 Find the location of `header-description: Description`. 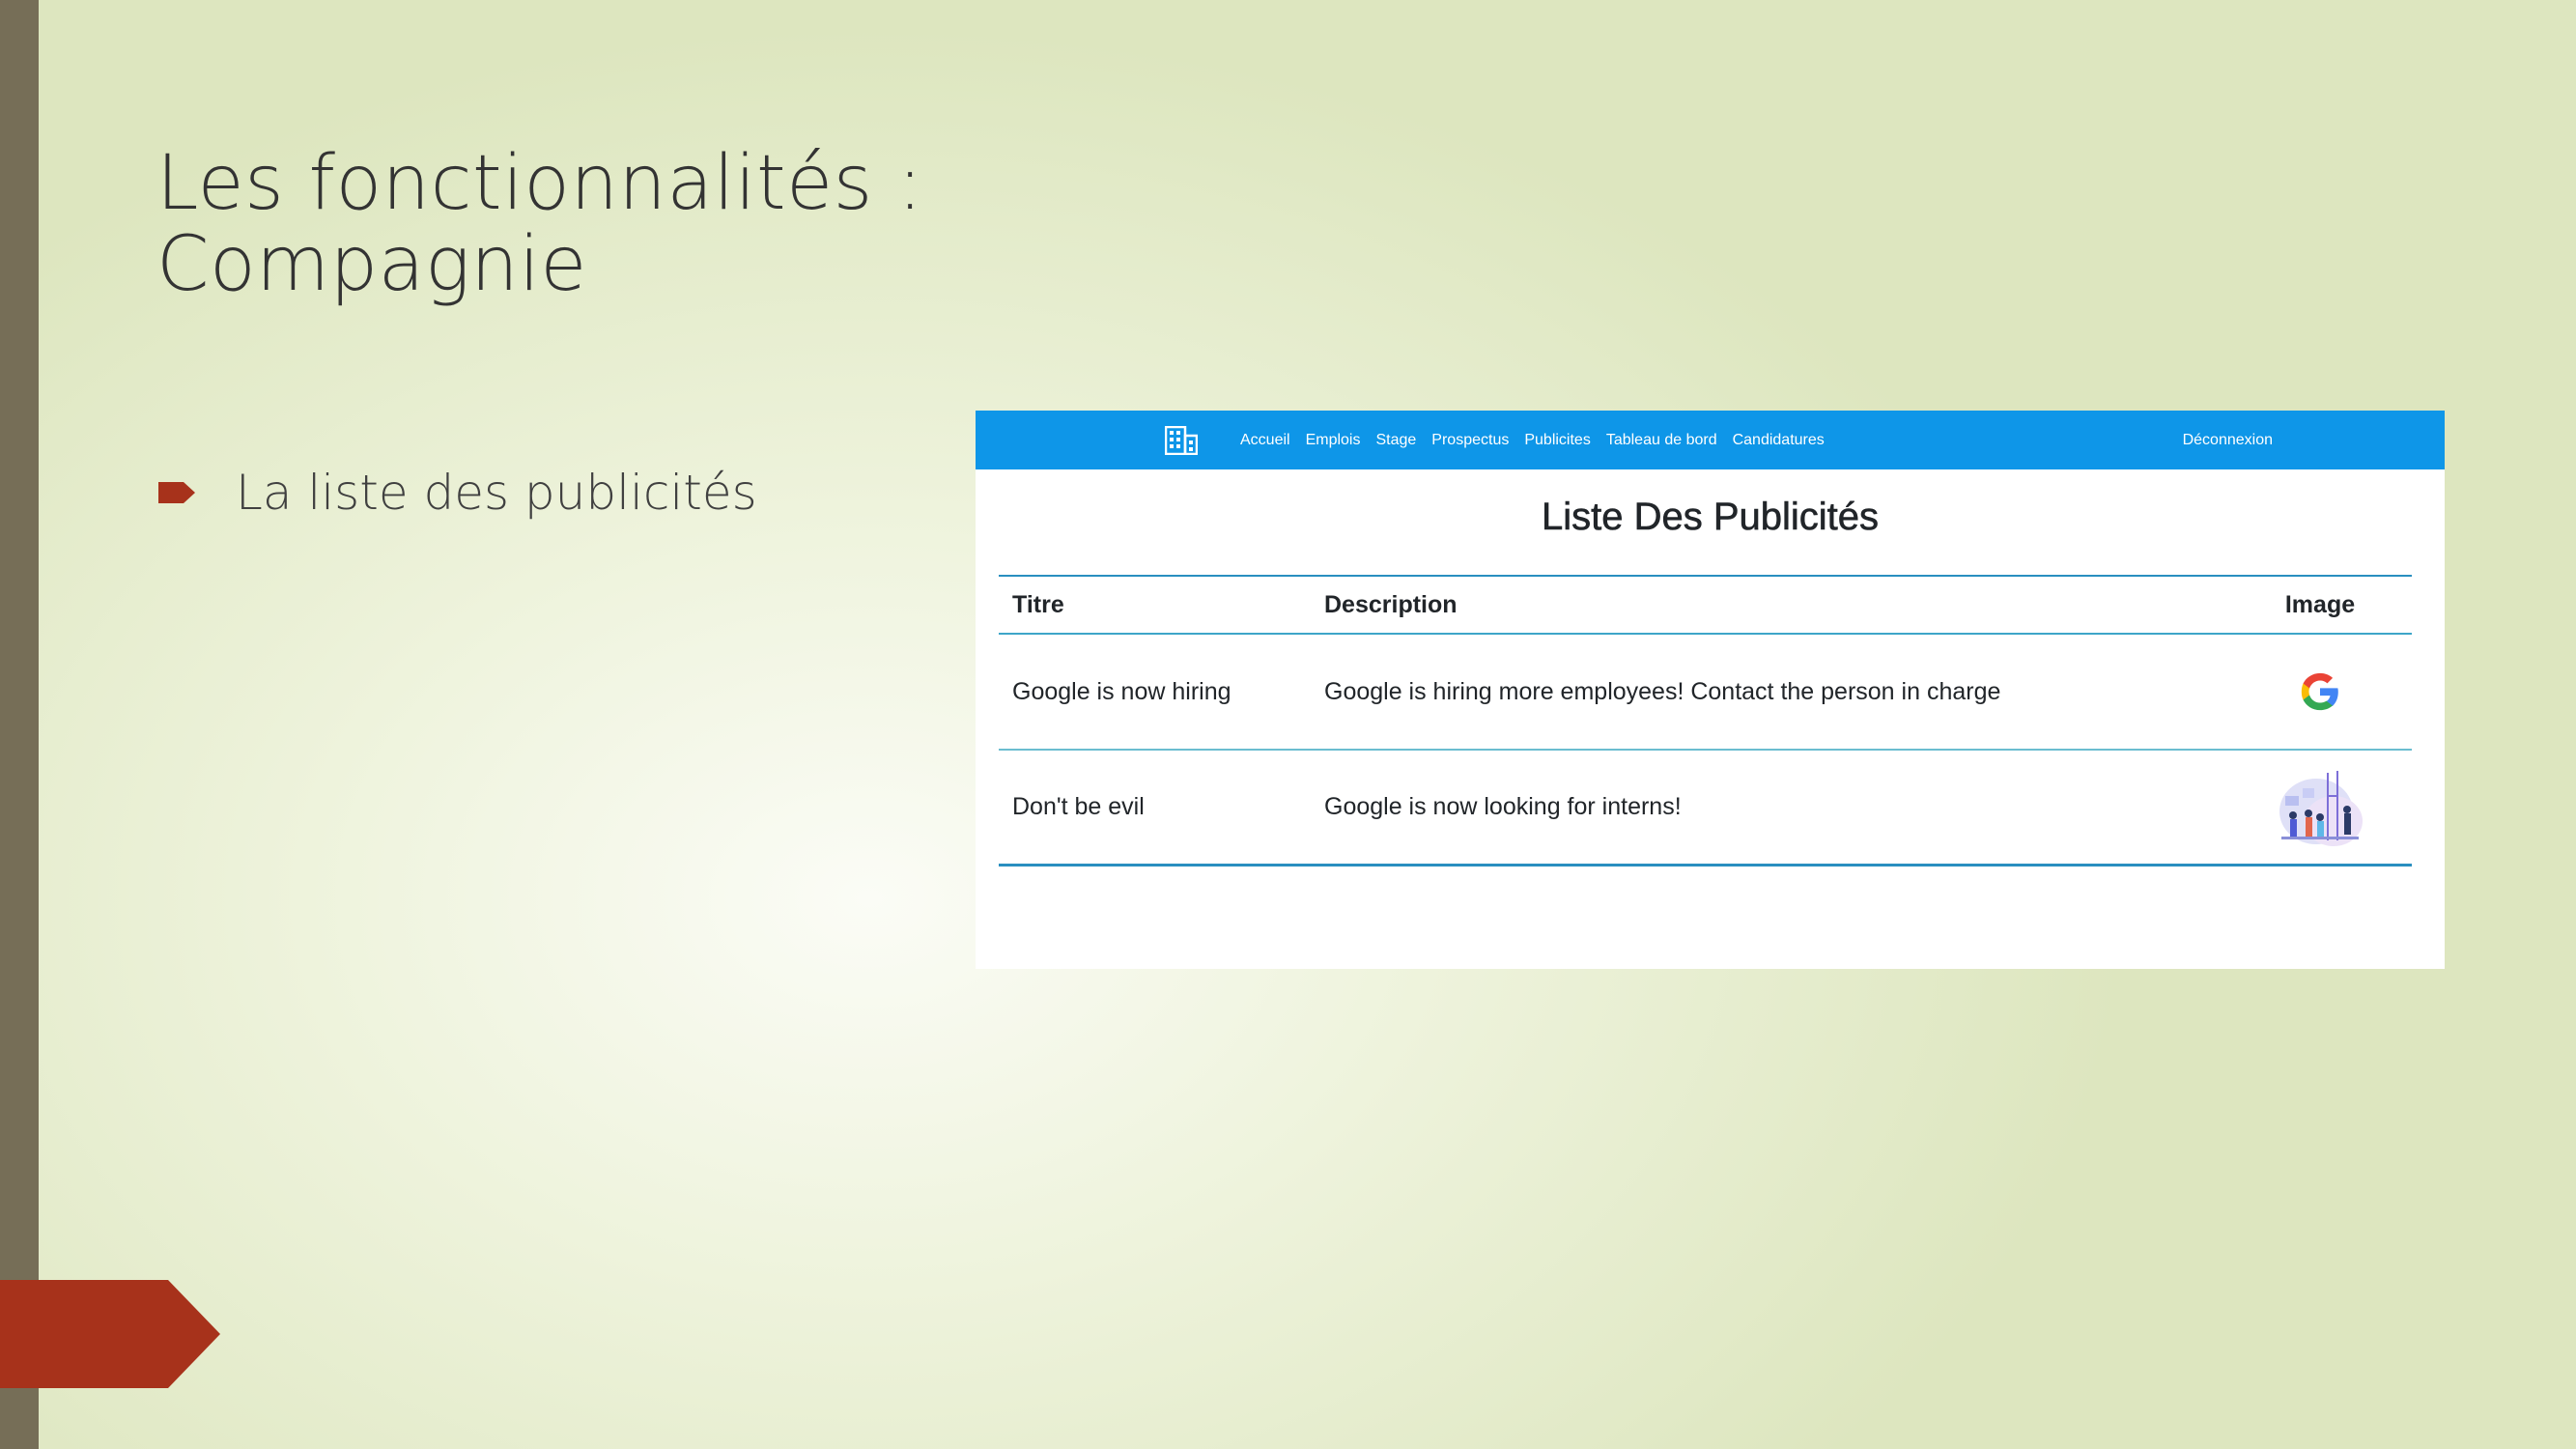

header-description: Description is located at coordinates (1391, 604).